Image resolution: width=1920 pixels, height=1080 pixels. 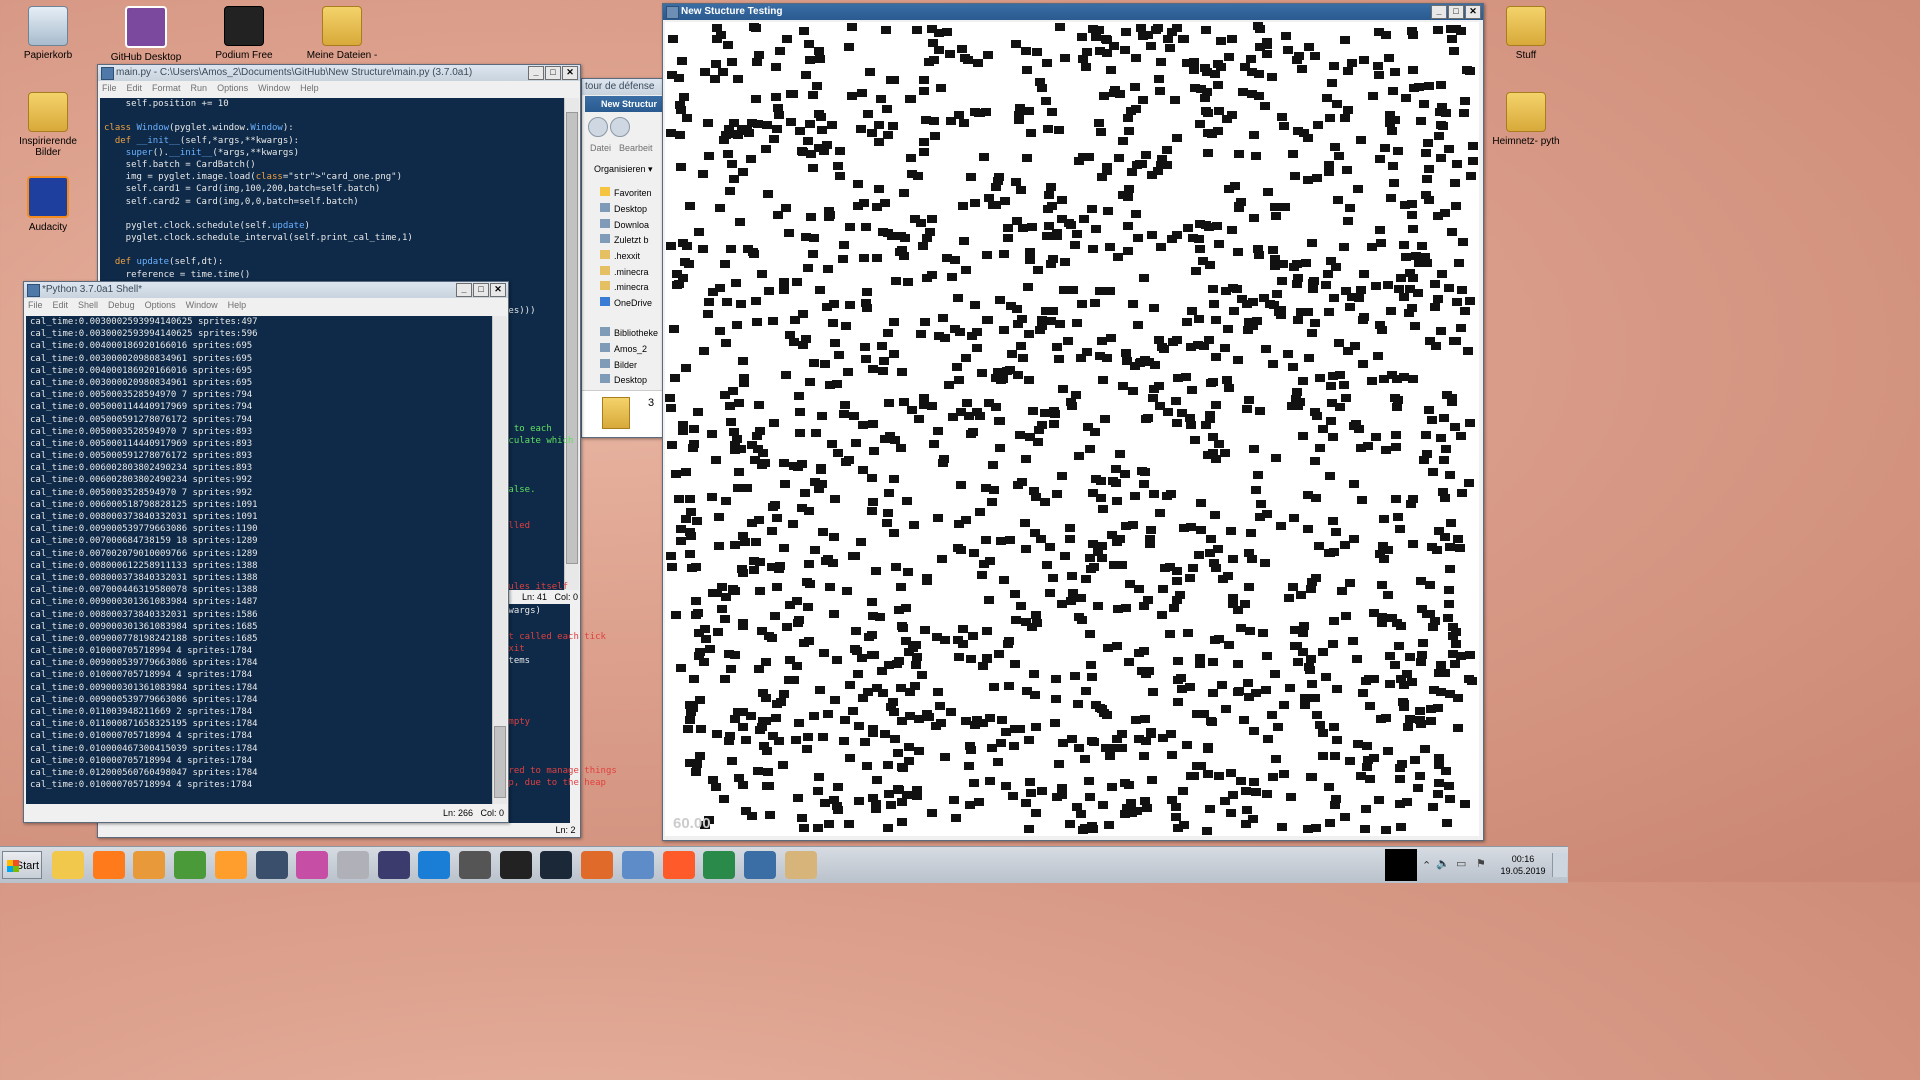 What do you see at coordinates (199, 88) in the screenshot?
I see `menu-run: Run` at bounding box center [199, 88].